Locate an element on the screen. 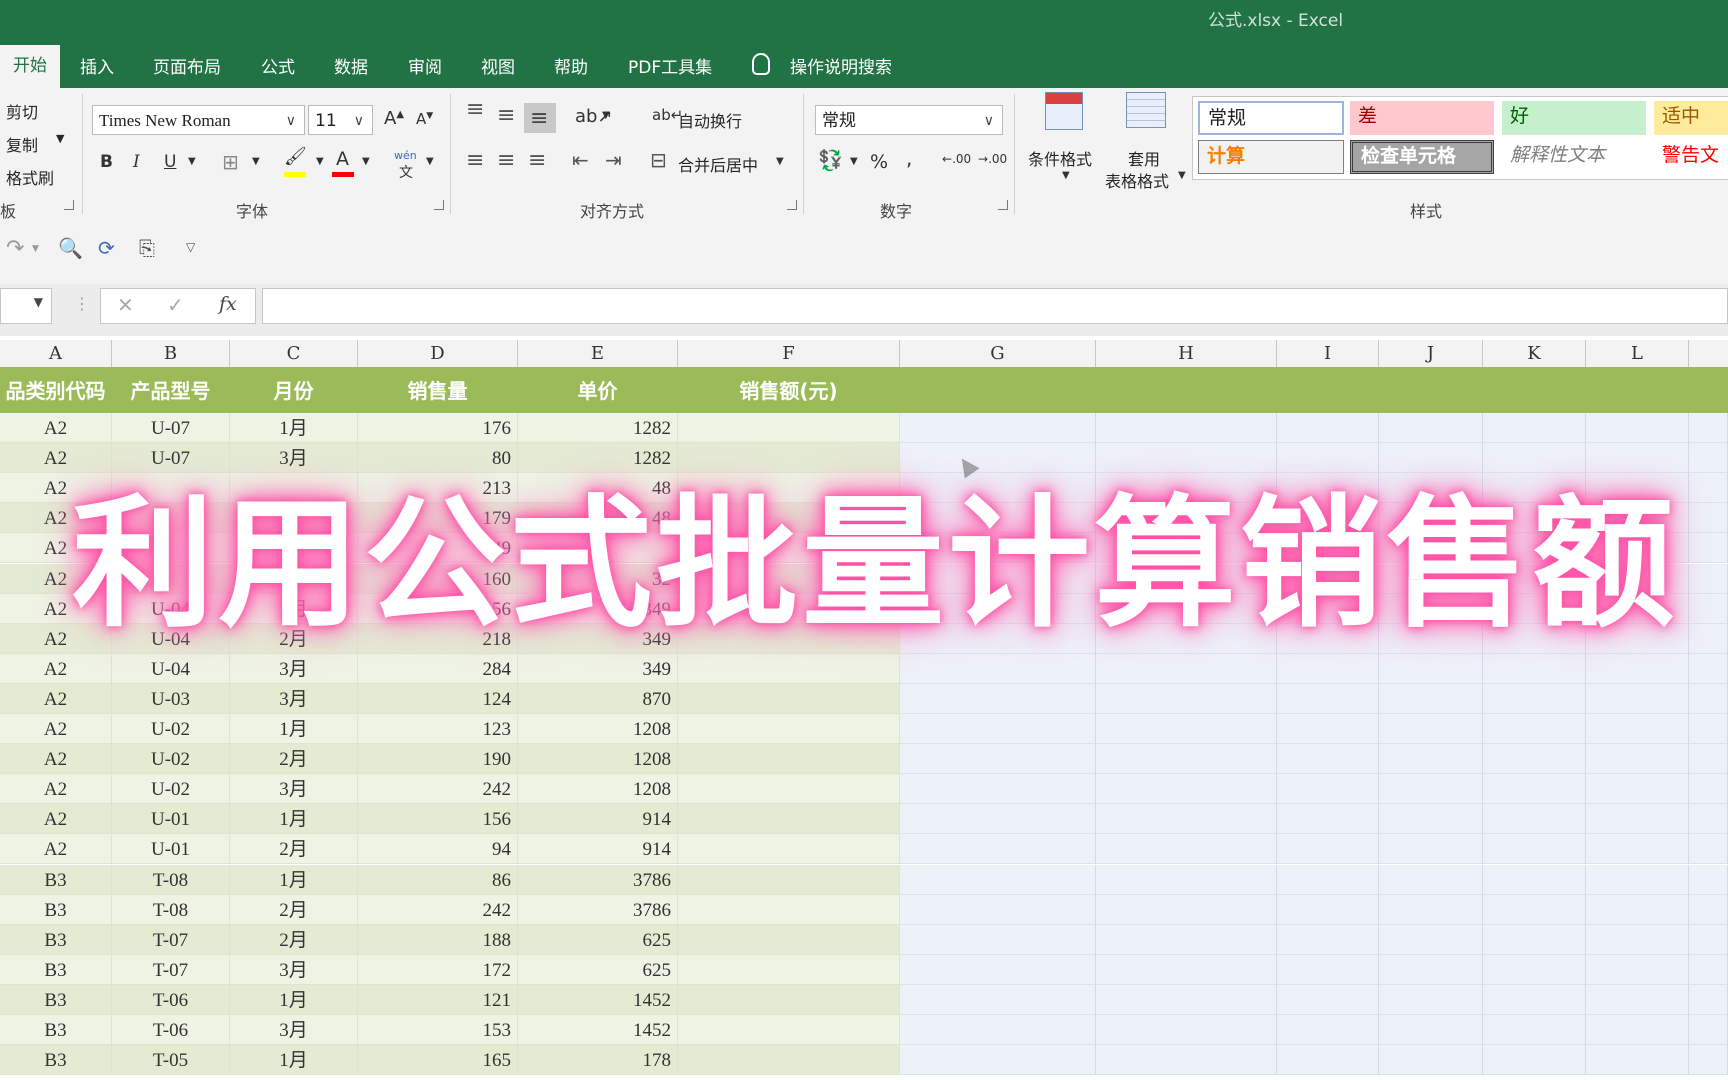 Image resolution: width=1728 pixels, height=1080 pixels. italic-button: I is located at coordinates (136, 162).